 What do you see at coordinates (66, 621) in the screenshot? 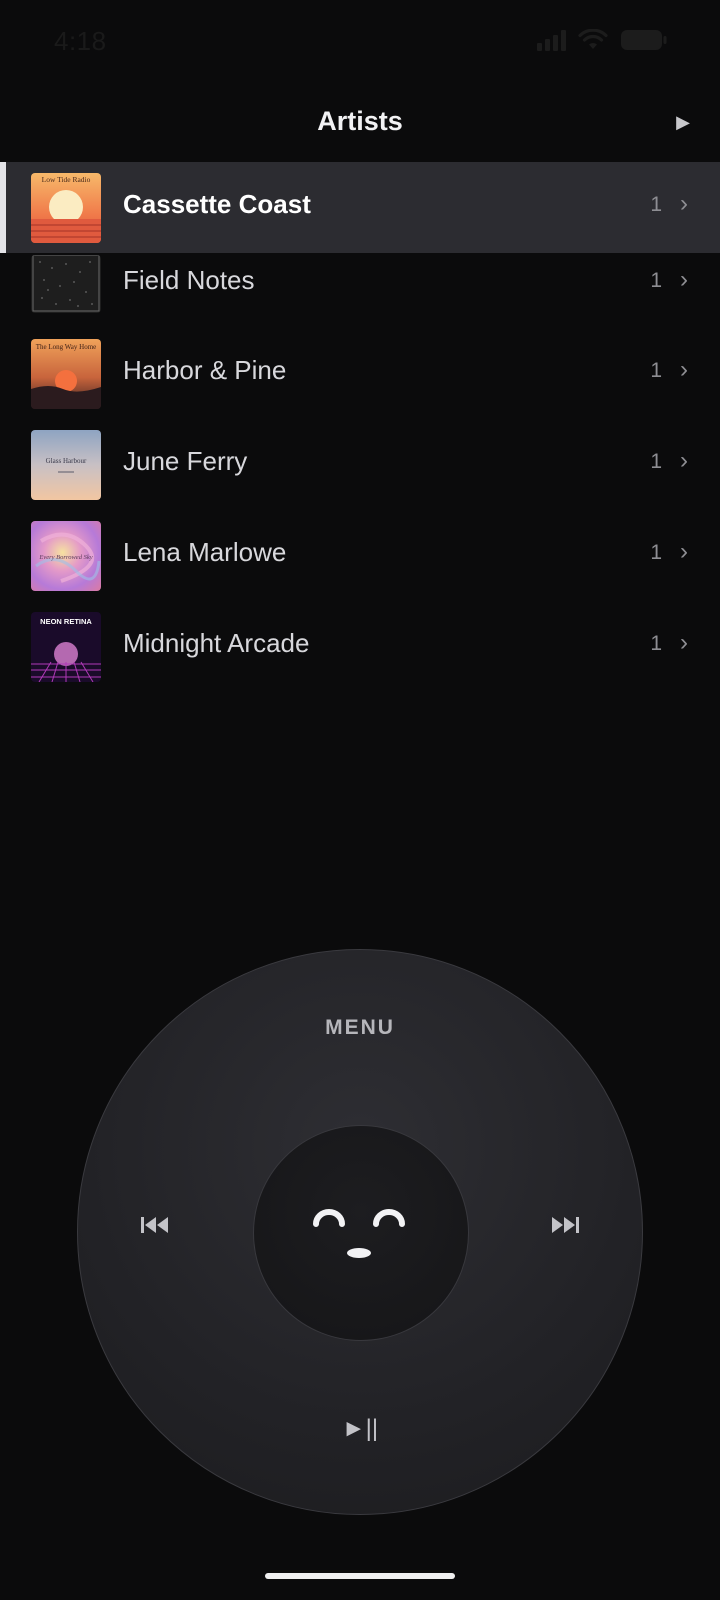
I see `album-art-text: NEON RETINA` at bounding box center [66, 621].